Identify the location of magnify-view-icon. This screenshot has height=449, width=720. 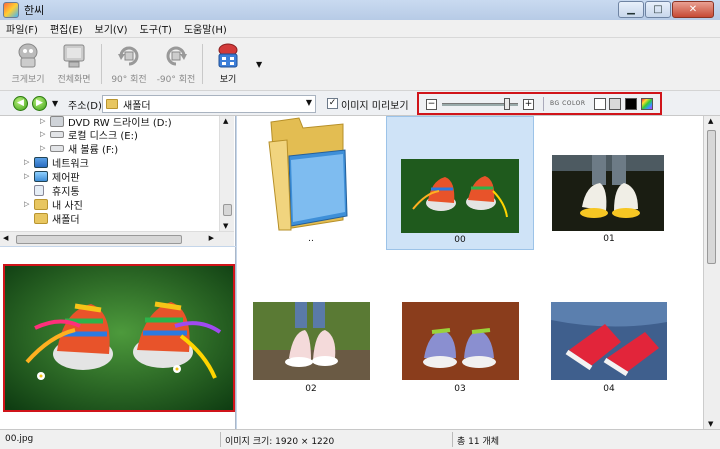
(28, 56).